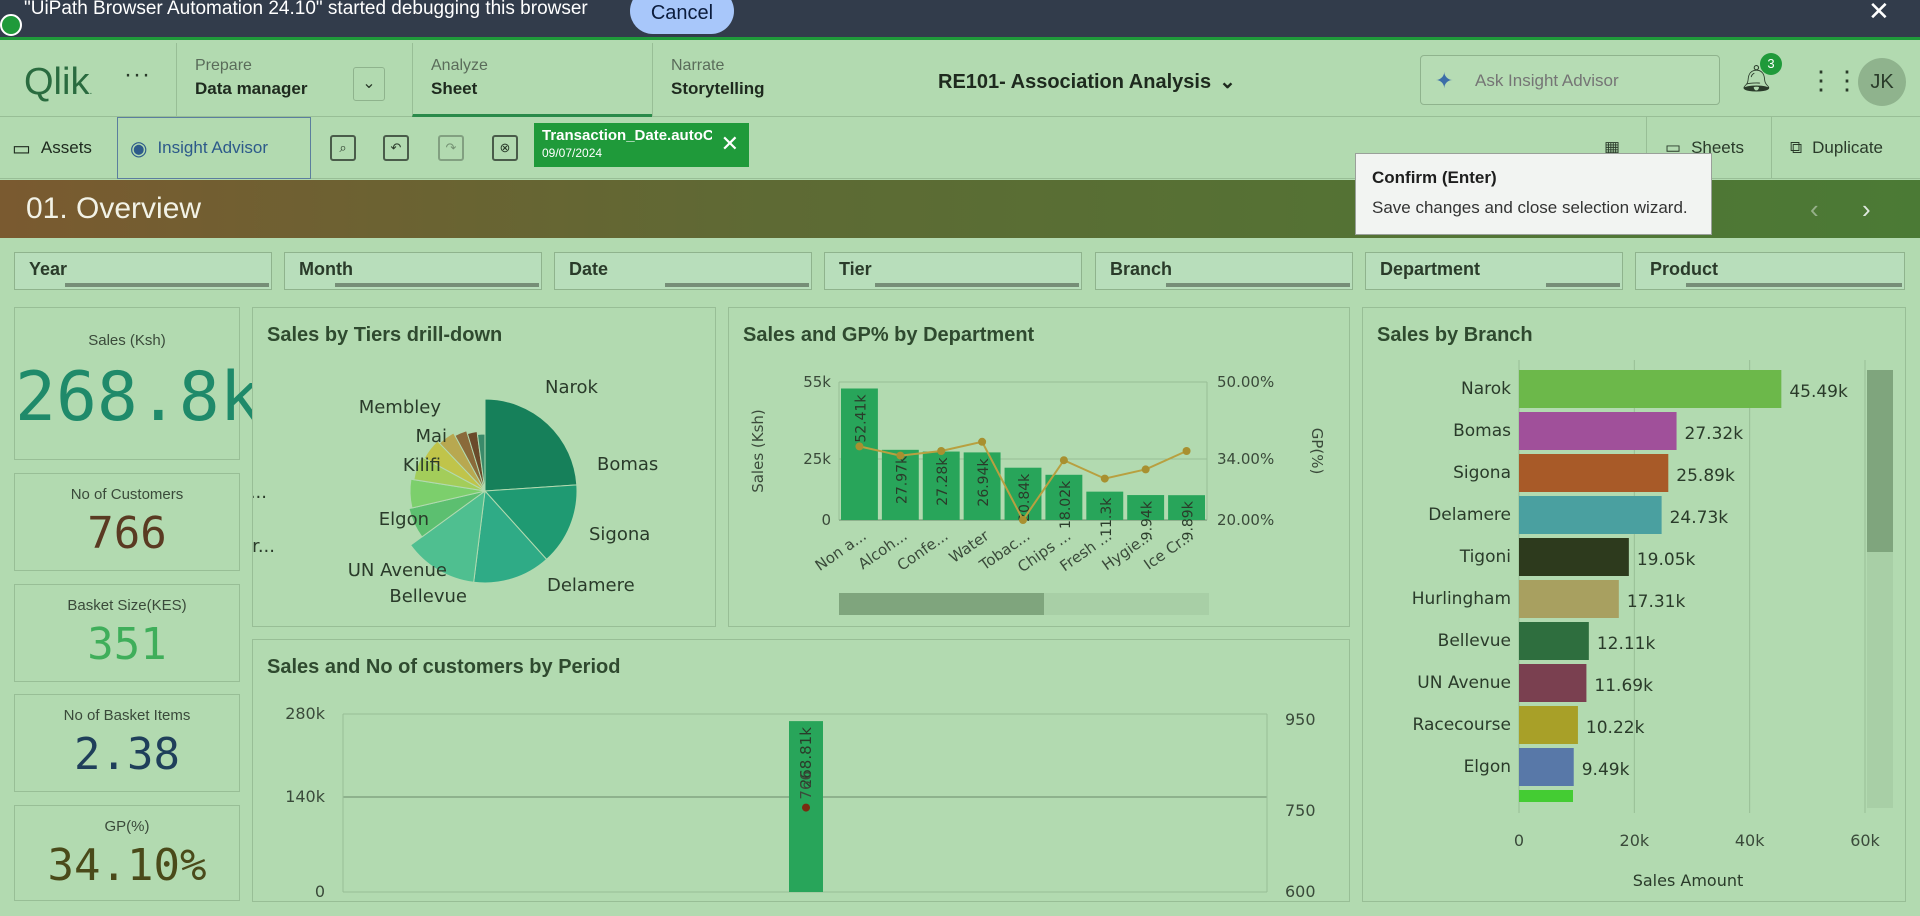  Describe the element at coordinates (1444, 80) in the screenshot. I see `sparkle-icon: ✦` at that location.